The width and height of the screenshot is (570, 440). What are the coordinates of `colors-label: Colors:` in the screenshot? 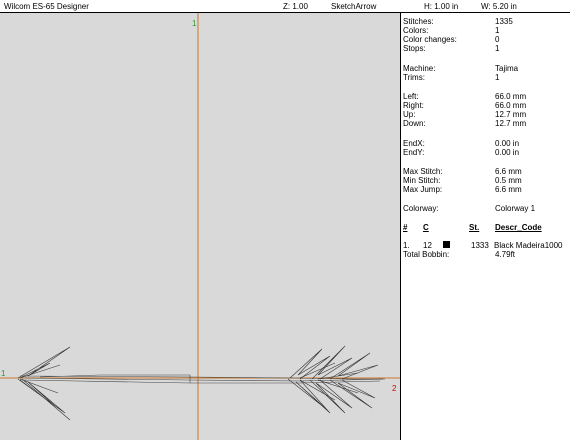 It's located at (416, 30).